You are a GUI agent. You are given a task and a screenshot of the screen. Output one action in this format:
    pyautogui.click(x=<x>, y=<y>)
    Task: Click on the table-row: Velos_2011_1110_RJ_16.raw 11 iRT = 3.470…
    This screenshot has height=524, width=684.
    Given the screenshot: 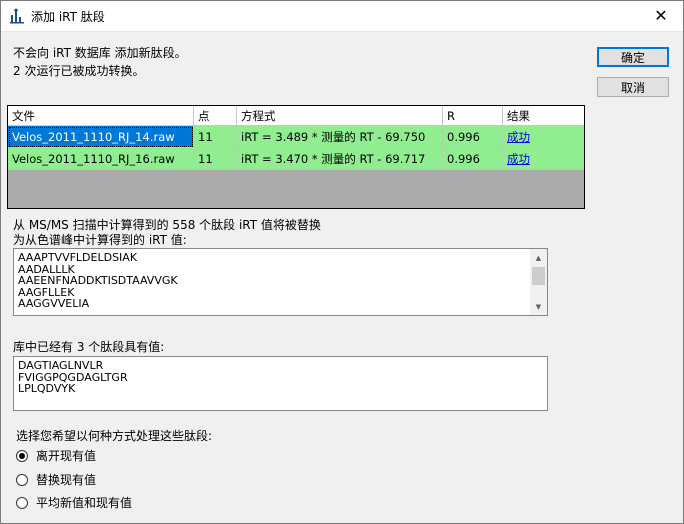 What is the action you would take?
    pyautogui.click(x=296, y=159)
    